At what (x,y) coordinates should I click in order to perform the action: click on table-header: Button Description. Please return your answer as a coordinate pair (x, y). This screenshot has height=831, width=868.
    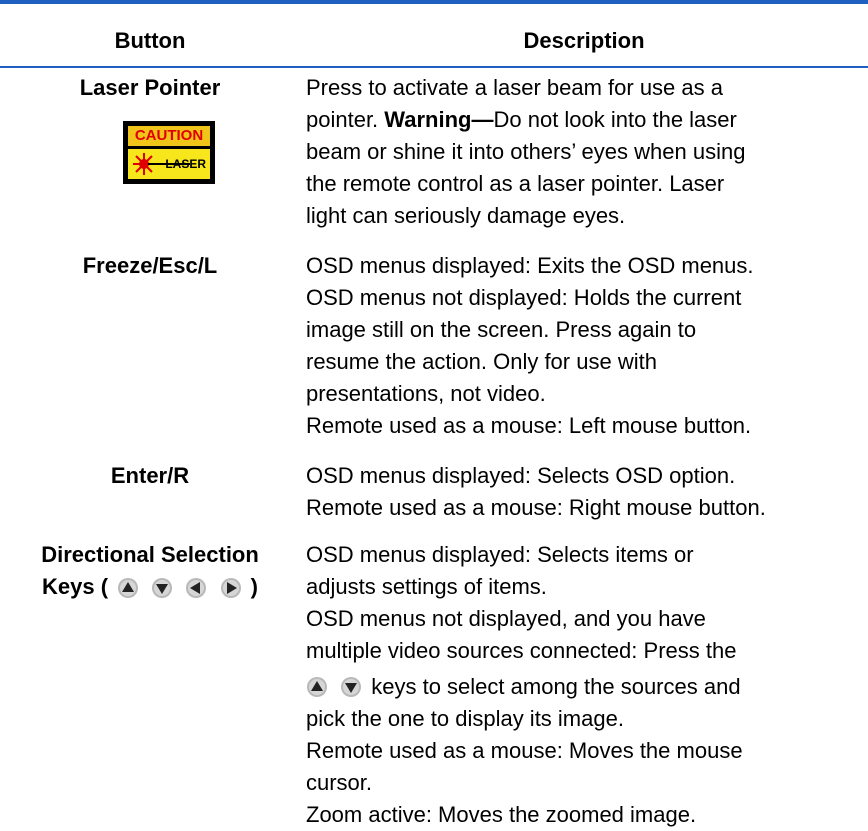
    Looking at the image, I should click on (434, 35).